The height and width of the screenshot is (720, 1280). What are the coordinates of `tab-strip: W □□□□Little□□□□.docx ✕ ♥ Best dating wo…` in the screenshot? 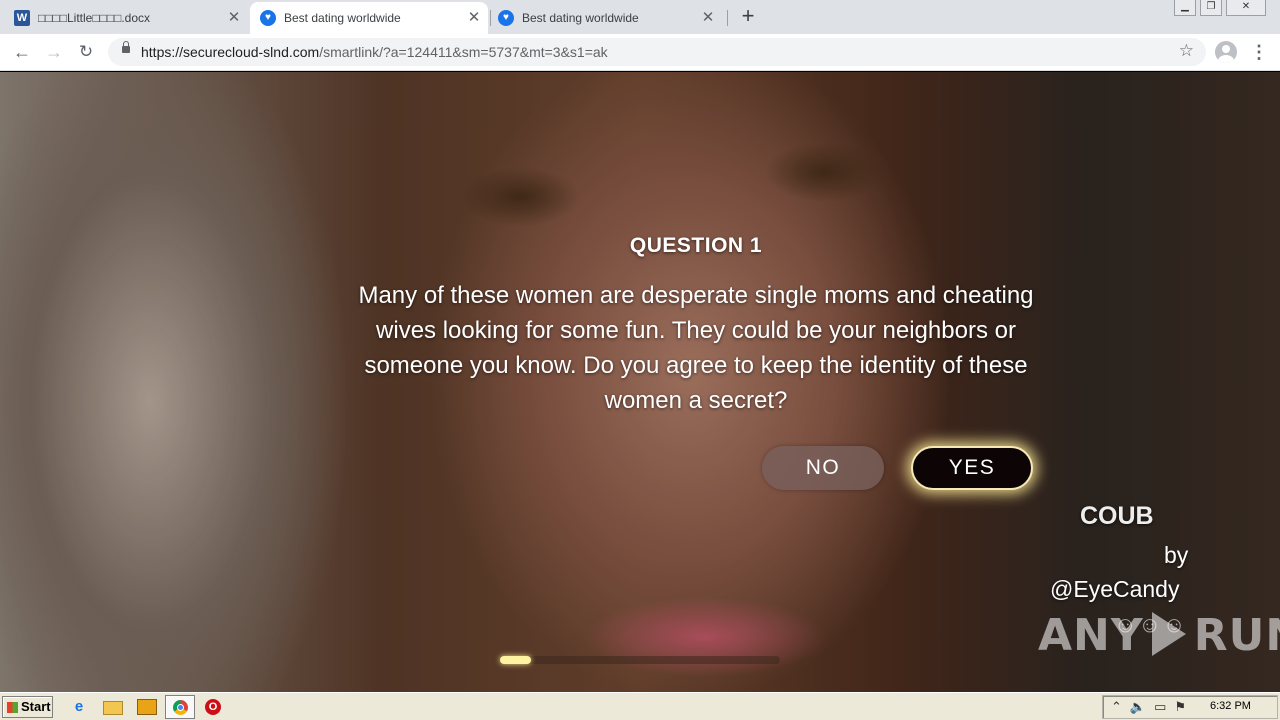 It's located at (640, 17).